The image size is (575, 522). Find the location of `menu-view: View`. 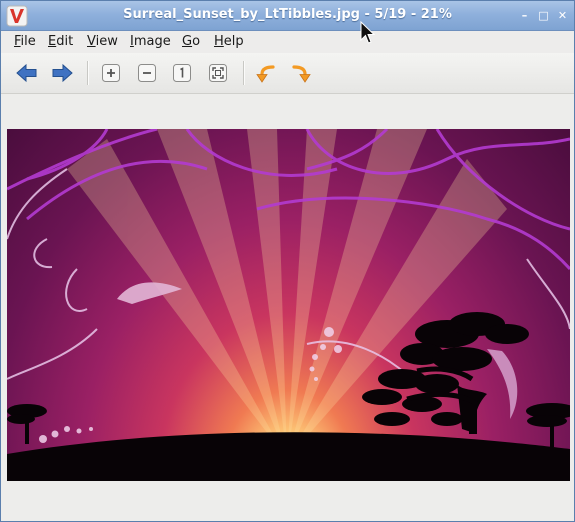

menu-view: View is located at coordinates (102, 41).